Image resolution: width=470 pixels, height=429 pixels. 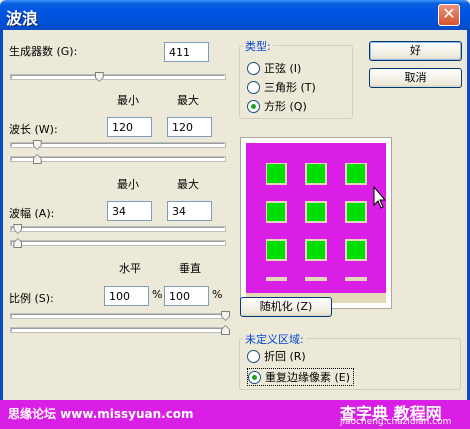 I want to click on scale-vertical-slider, so click(x=120, y=330).